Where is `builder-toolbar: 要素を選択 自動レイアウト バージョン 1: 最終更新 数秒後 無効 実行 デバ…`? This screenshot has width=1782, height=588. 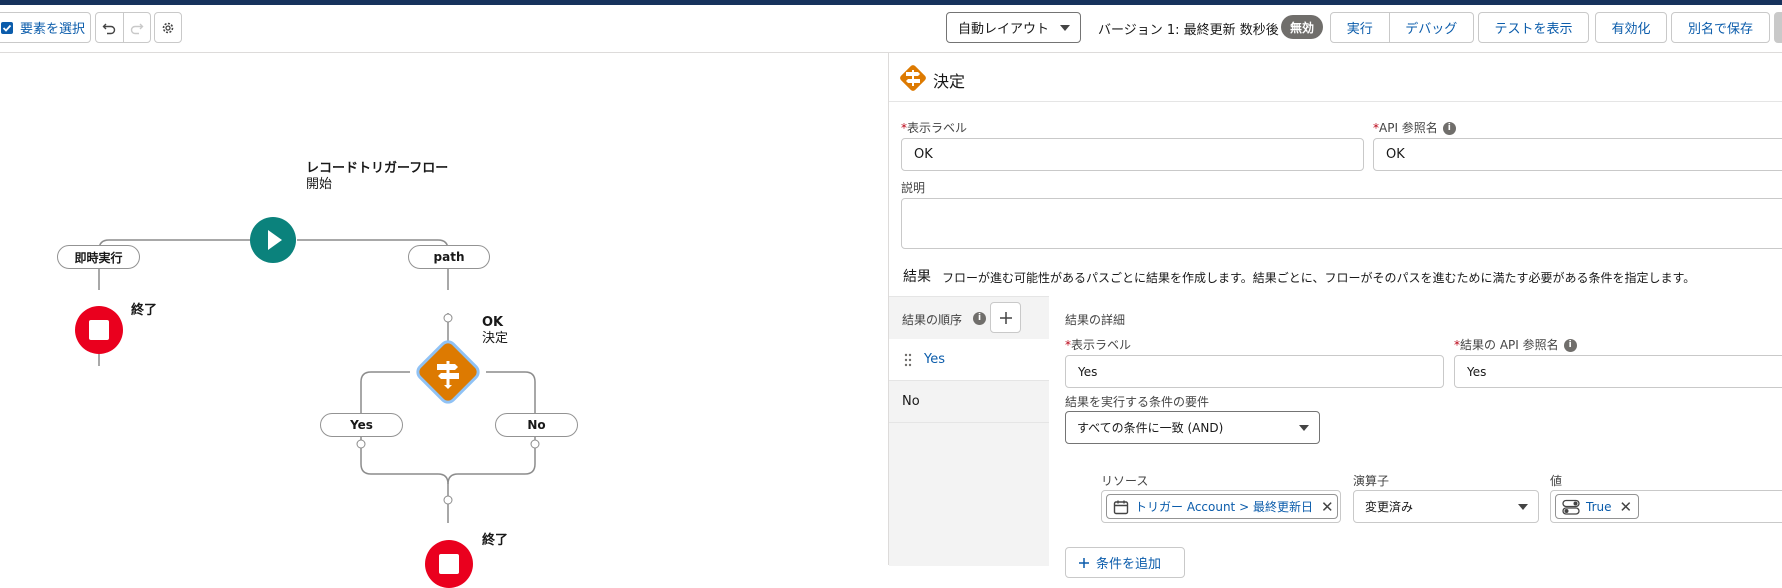 builder-toolbar: 要素を選択 自動レイアウト バージョン 1: 最終更新 数秒後 無効 実行 デバ… is located at coordinates (891, 29).